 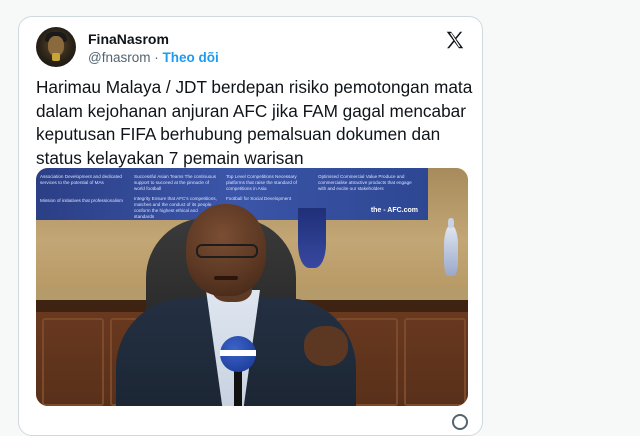 I want to click on banner-row2-3: Football for Social Development, so click(x=259, y=198).